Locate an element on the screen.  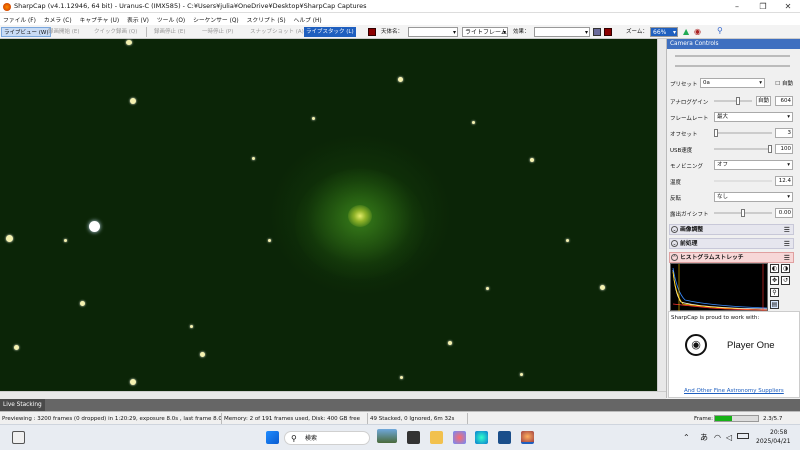
menu-capture: キャプチャ (U) is located at coordinates (100, 18).